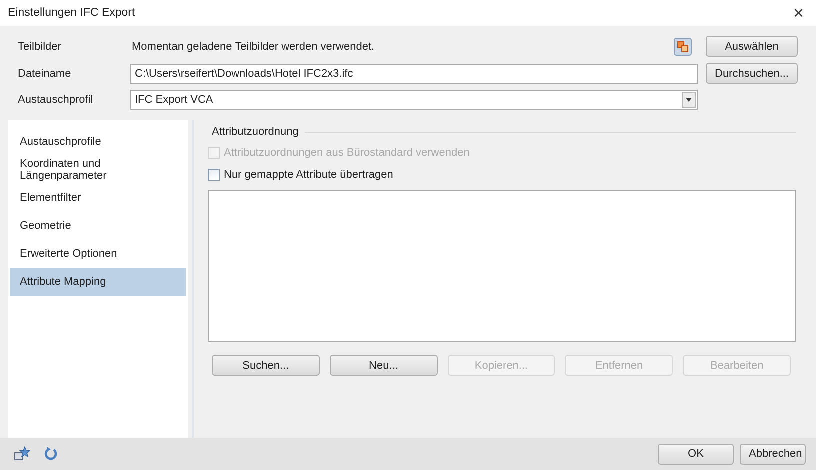 The image size is (816, 470). Describe the element at coordinates (414, 100) in the screenshot. I see `profile-dropdown: IFC Export VCA` at that location.